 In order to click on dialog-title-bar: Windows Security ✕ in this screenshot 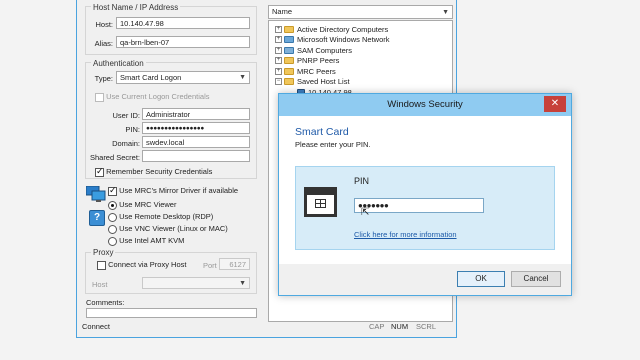, I will do `click(425, 105)`.